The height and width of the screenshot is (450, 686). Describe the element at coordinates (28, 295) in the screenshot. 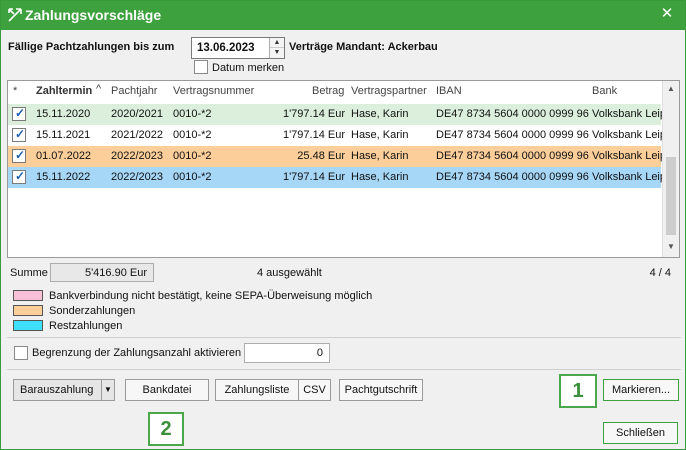

I see `legend-swatch-unconfirmed` at that location.